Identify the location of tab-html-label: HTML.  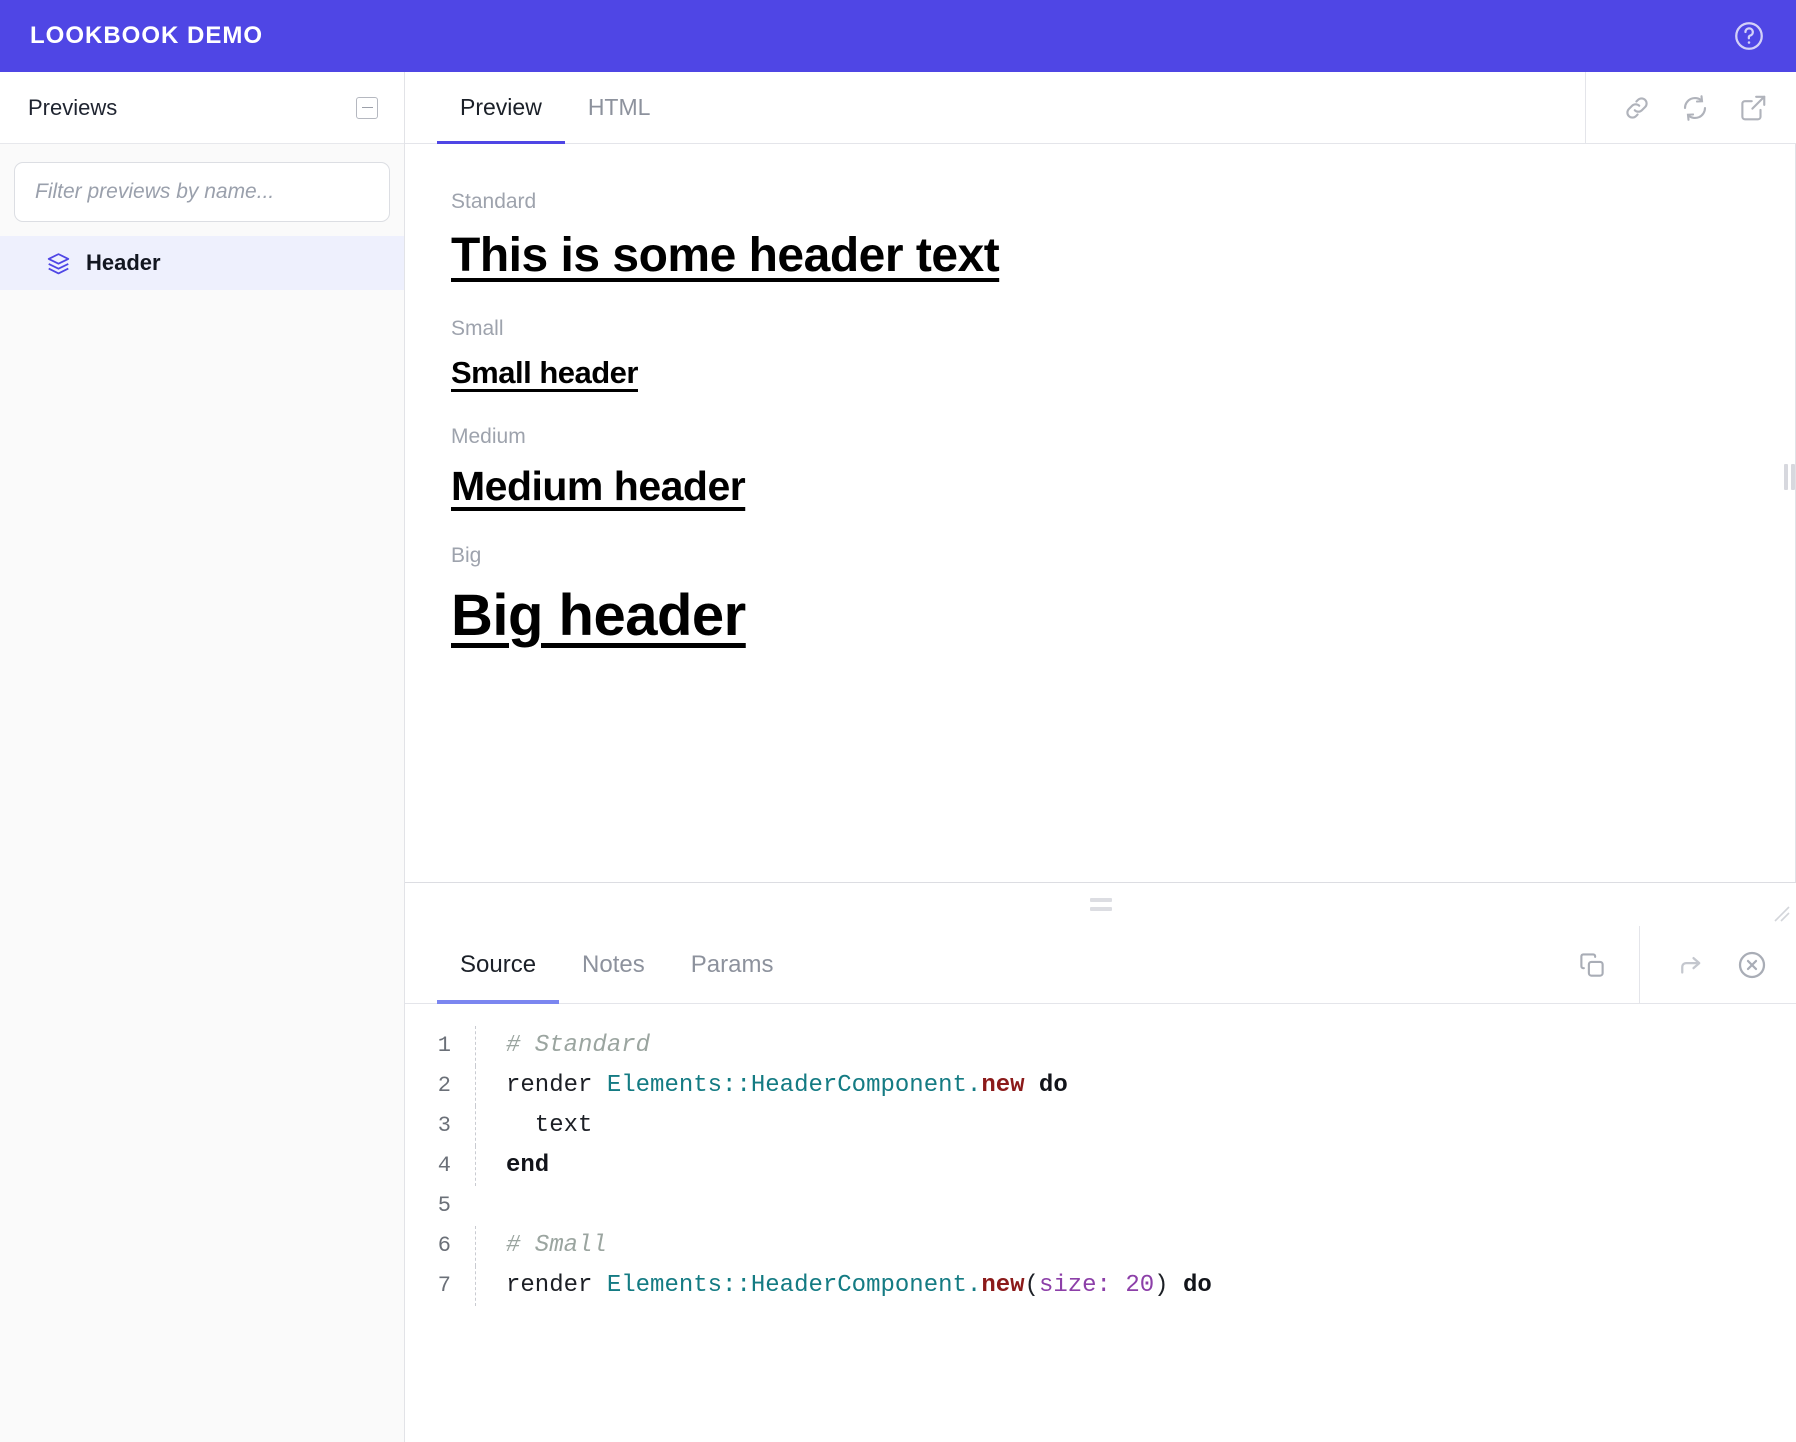
(619, 107).